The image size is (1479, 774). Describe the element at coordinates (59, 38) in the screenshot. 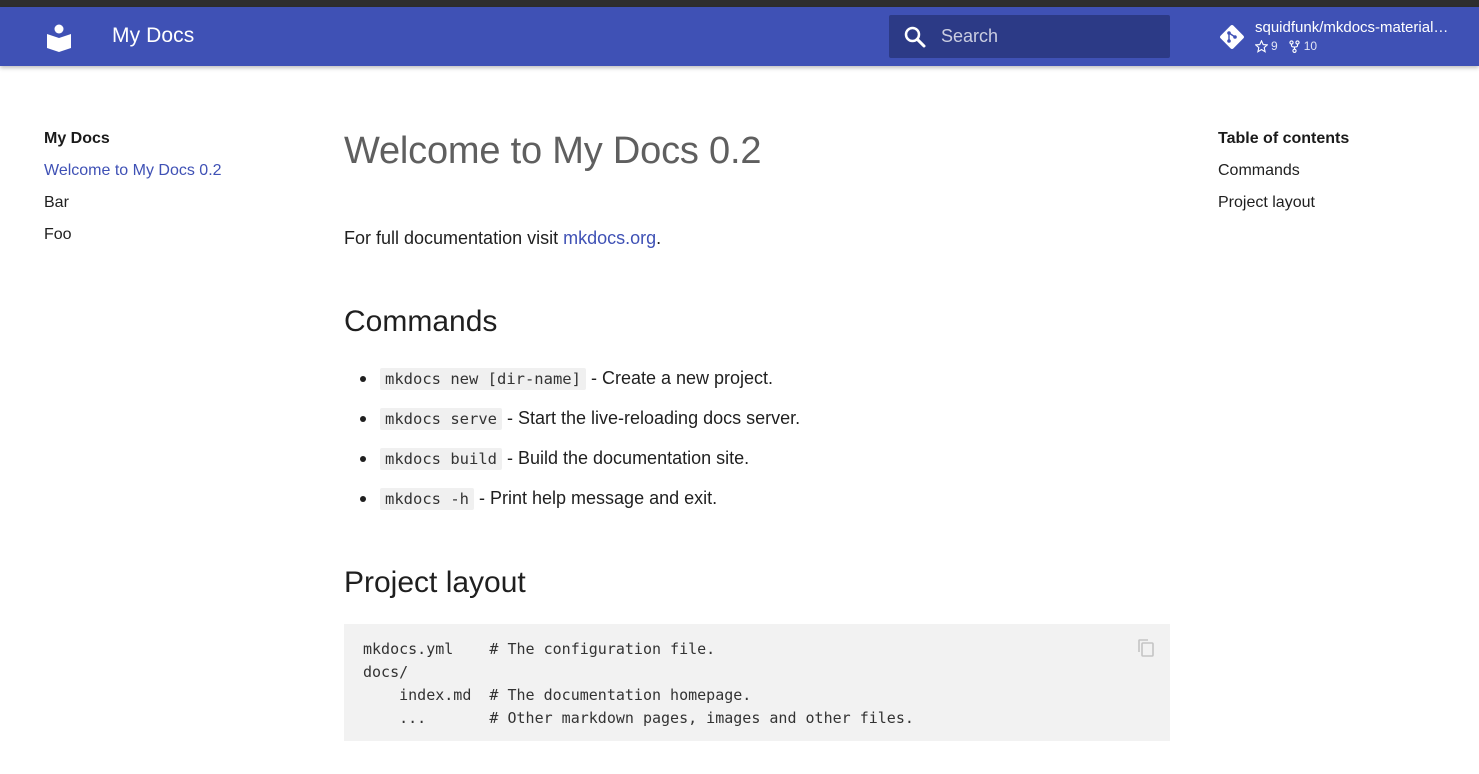

I see `book-reader-icon` at that location.